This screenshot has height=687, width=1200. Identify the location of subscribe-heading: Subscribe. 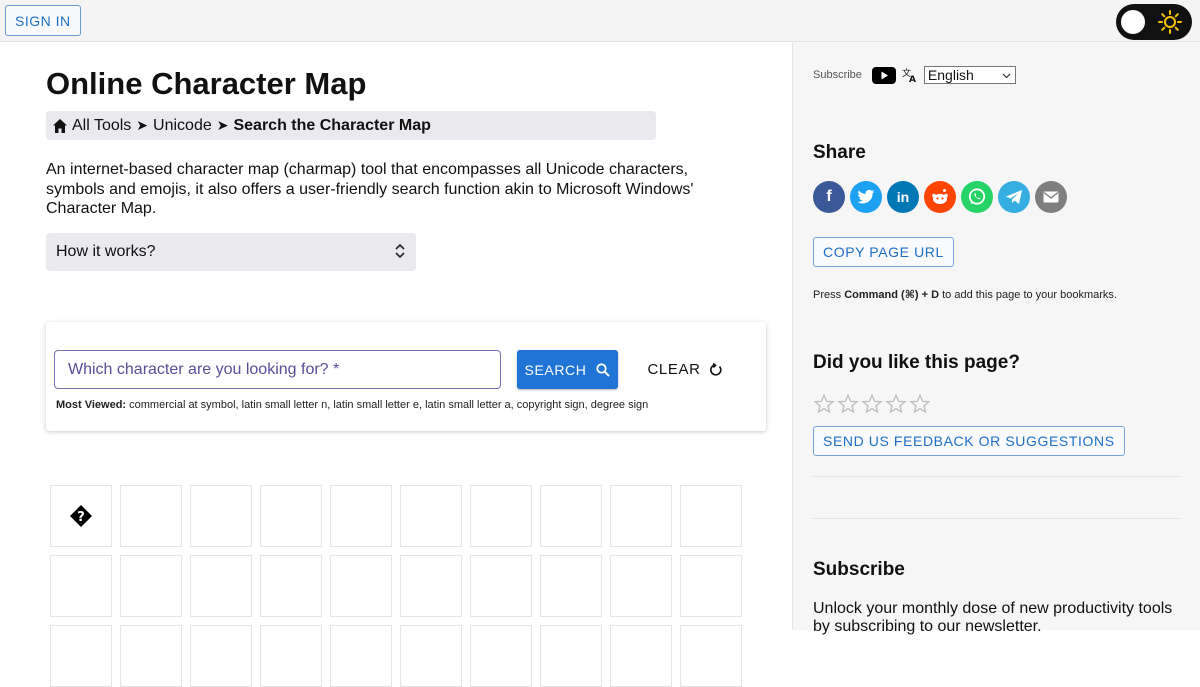
(859, 569).